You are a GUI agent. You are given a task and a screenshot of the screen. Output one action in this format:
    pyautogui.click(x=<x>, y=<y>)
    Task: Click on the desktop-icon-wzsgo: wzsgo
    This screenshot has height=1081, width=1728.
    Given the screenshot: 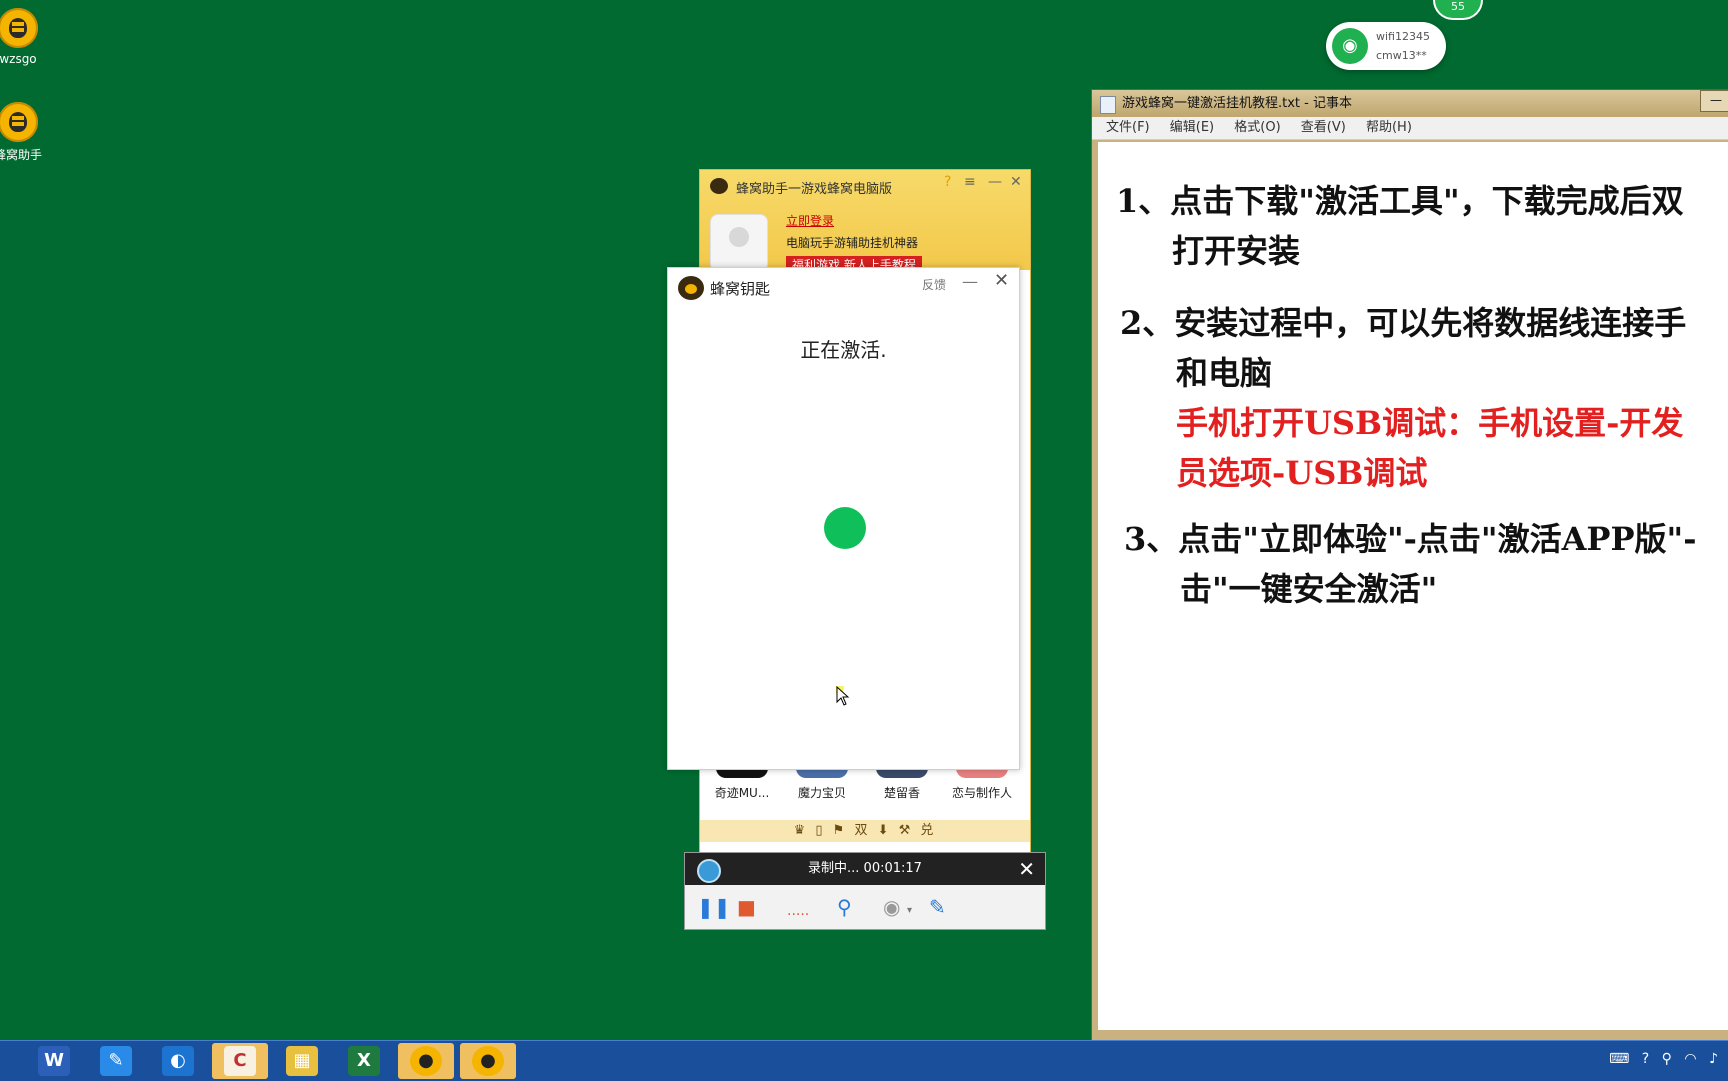 What is the action you would take?
    pyautogui.click(x=29, y=37)
    